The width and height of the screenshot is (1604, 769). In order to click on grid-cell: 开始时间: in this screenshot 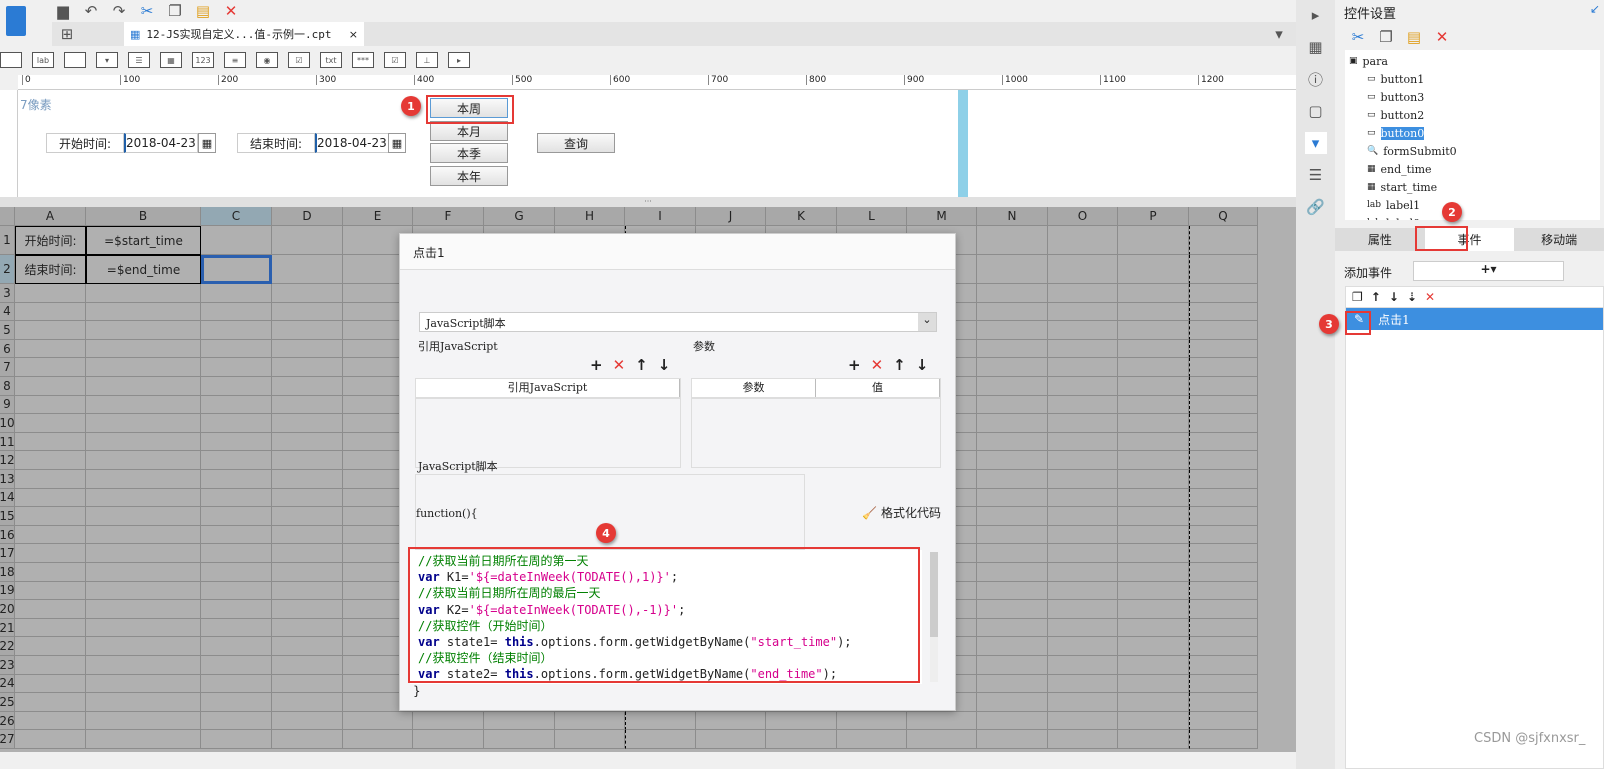, I will do `click(50, 240)`.